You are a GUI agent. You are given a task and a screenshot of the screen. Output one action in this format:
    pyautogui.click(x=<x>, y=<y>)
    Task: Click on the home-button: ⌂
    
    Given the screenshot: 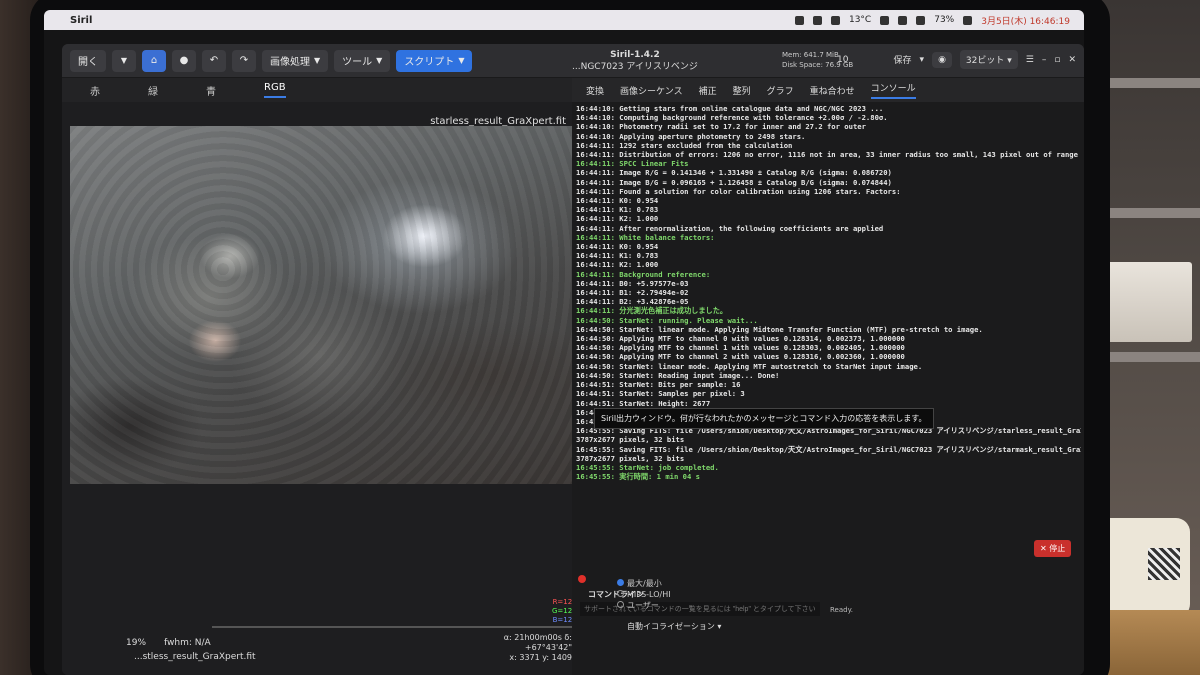 What is the action you would take?
    pyautogui.click(x=154, y=60)
    